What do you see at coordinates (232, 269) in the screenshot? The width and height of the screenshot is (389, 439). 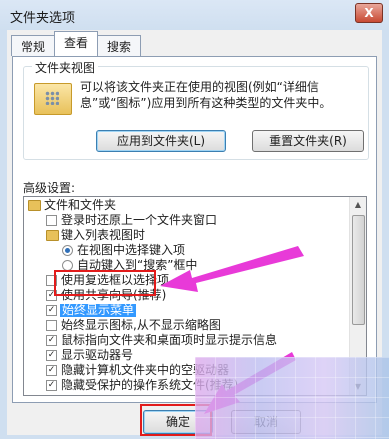 I see `arrow-to-menu-item-icon` at bounding box center [232, 269].